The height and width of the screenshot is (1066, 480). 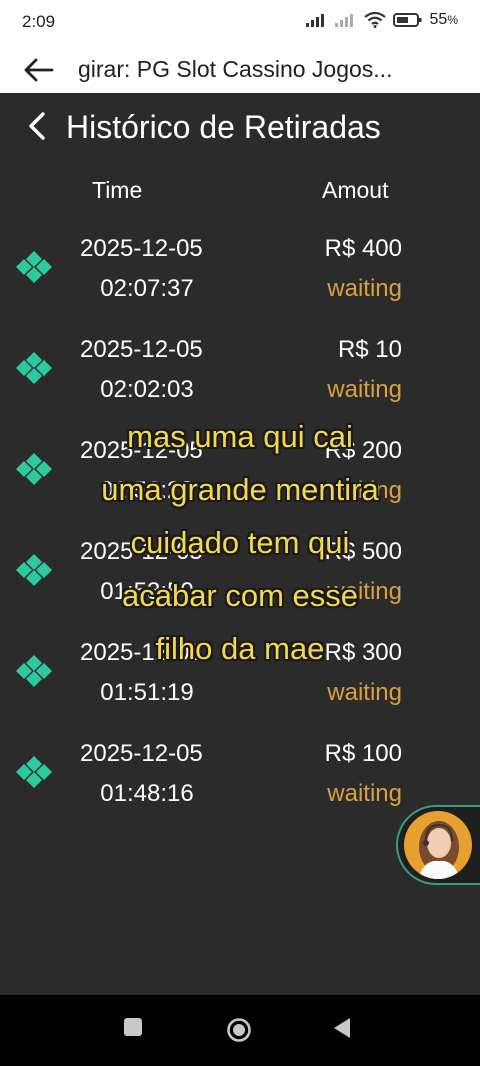 I want to click on subtitle-line: cuidado tem qui, so click(x=240, y=542).